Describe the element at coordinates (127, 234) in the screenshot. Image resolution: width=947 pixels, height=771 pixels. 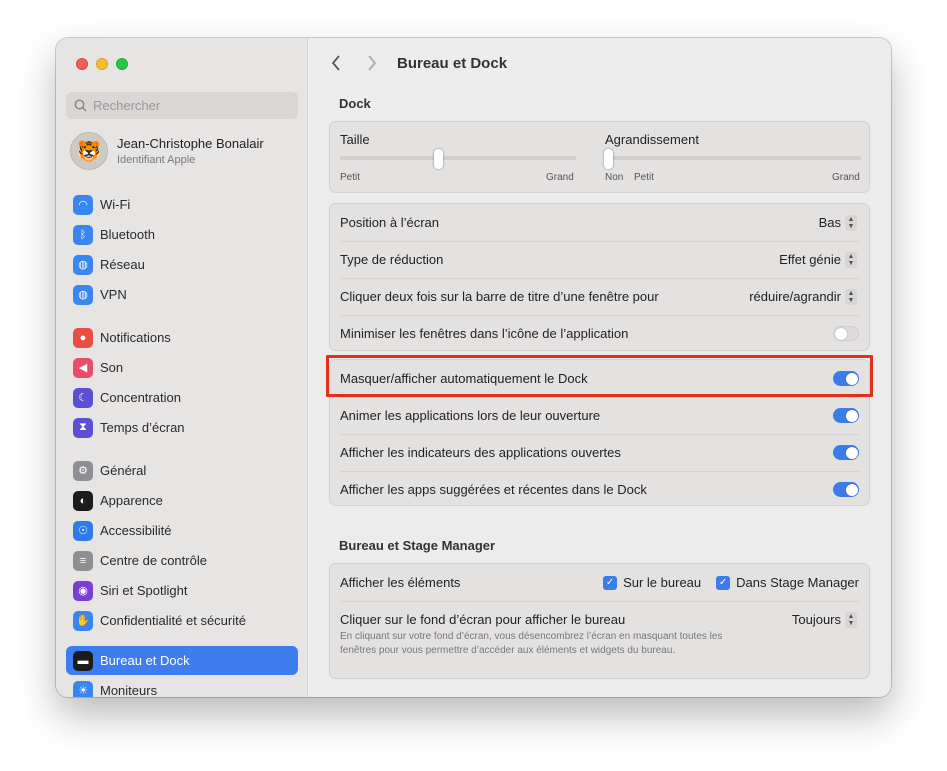
I see `sidebar-item-label: Bluetooth` at that location.